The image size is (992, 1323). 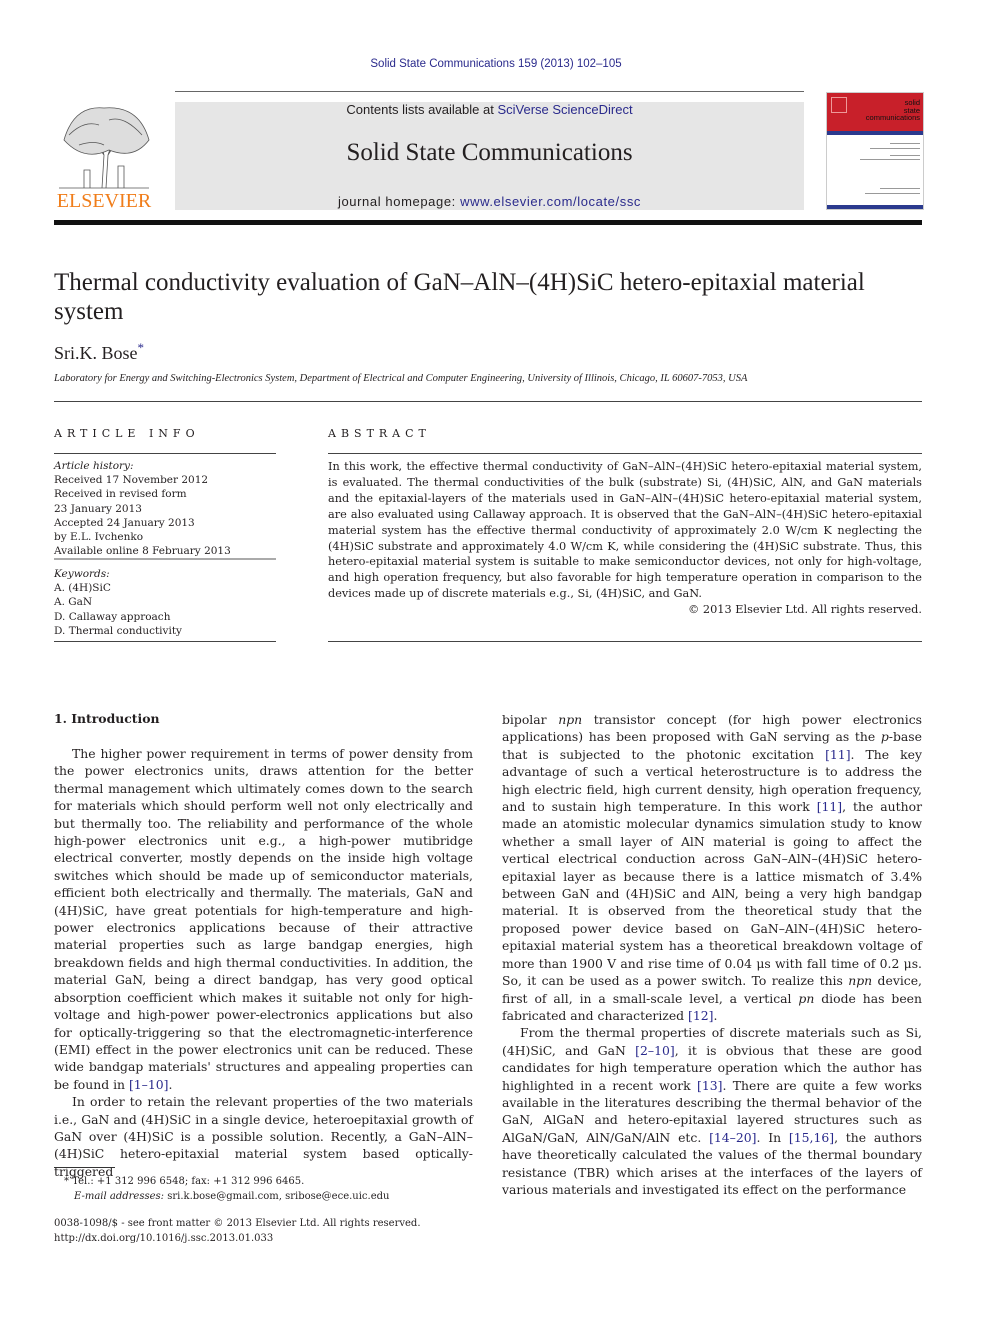 What do you see at coordinates (625, 453) in the screenshot?
I see `abstract-rule` at bounding box center [625, 453].